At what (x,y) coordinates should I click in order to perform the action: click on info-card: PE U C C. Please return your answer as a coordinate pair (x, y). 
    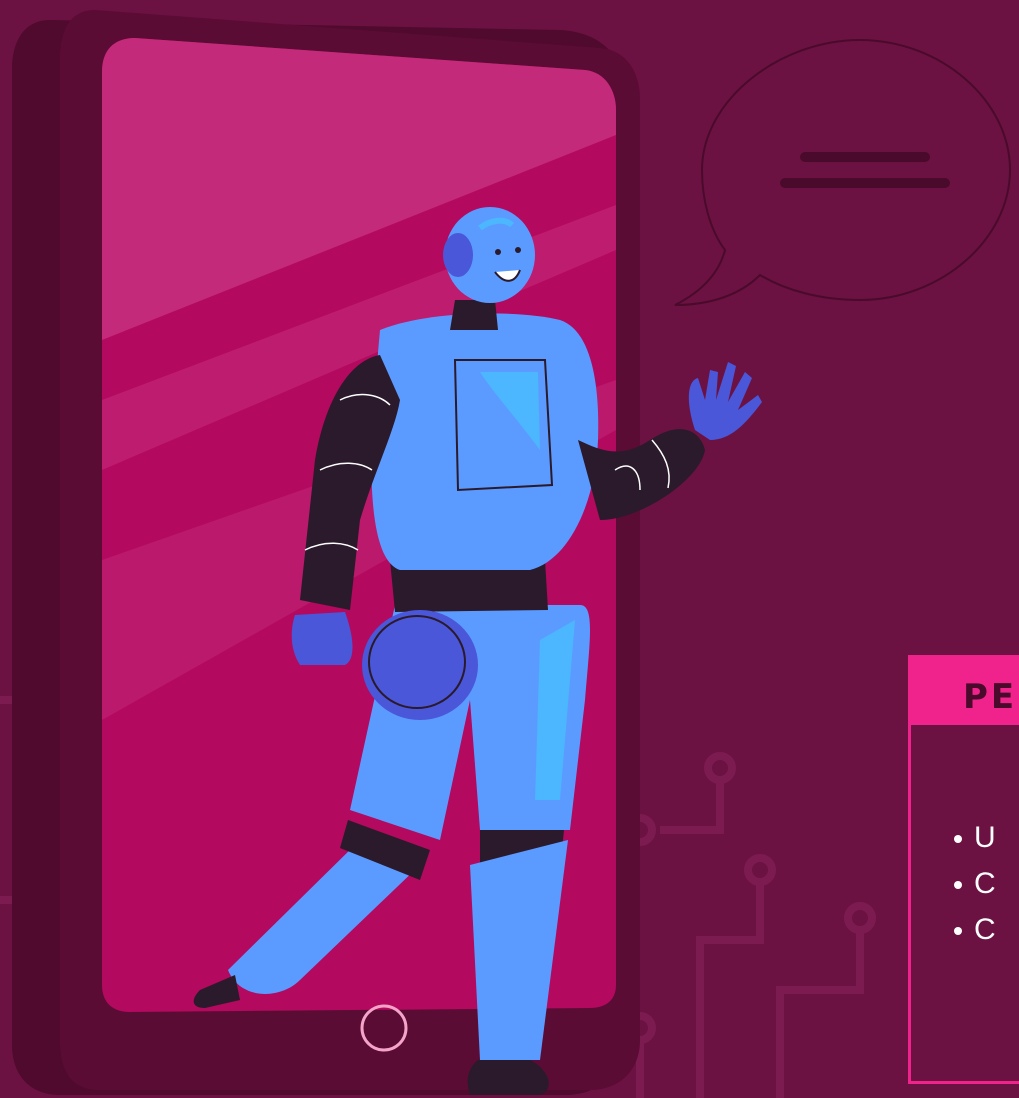
    Looking at the image, I should click on (963, 871).